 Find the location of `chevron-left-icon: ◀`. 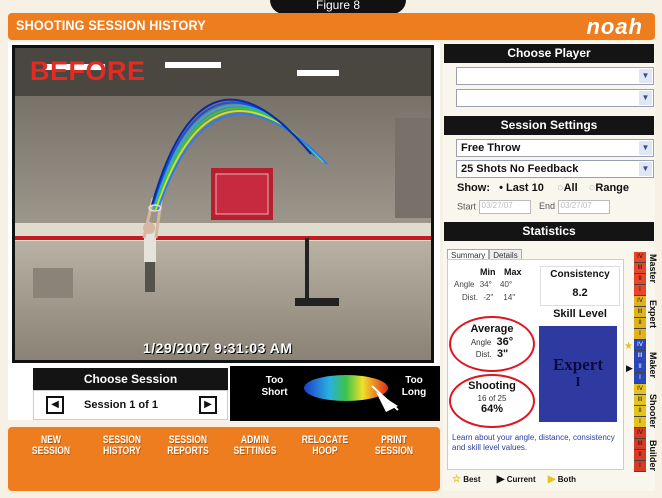

chevron-left-icon: ◀ is located at coordinates (55, 404).